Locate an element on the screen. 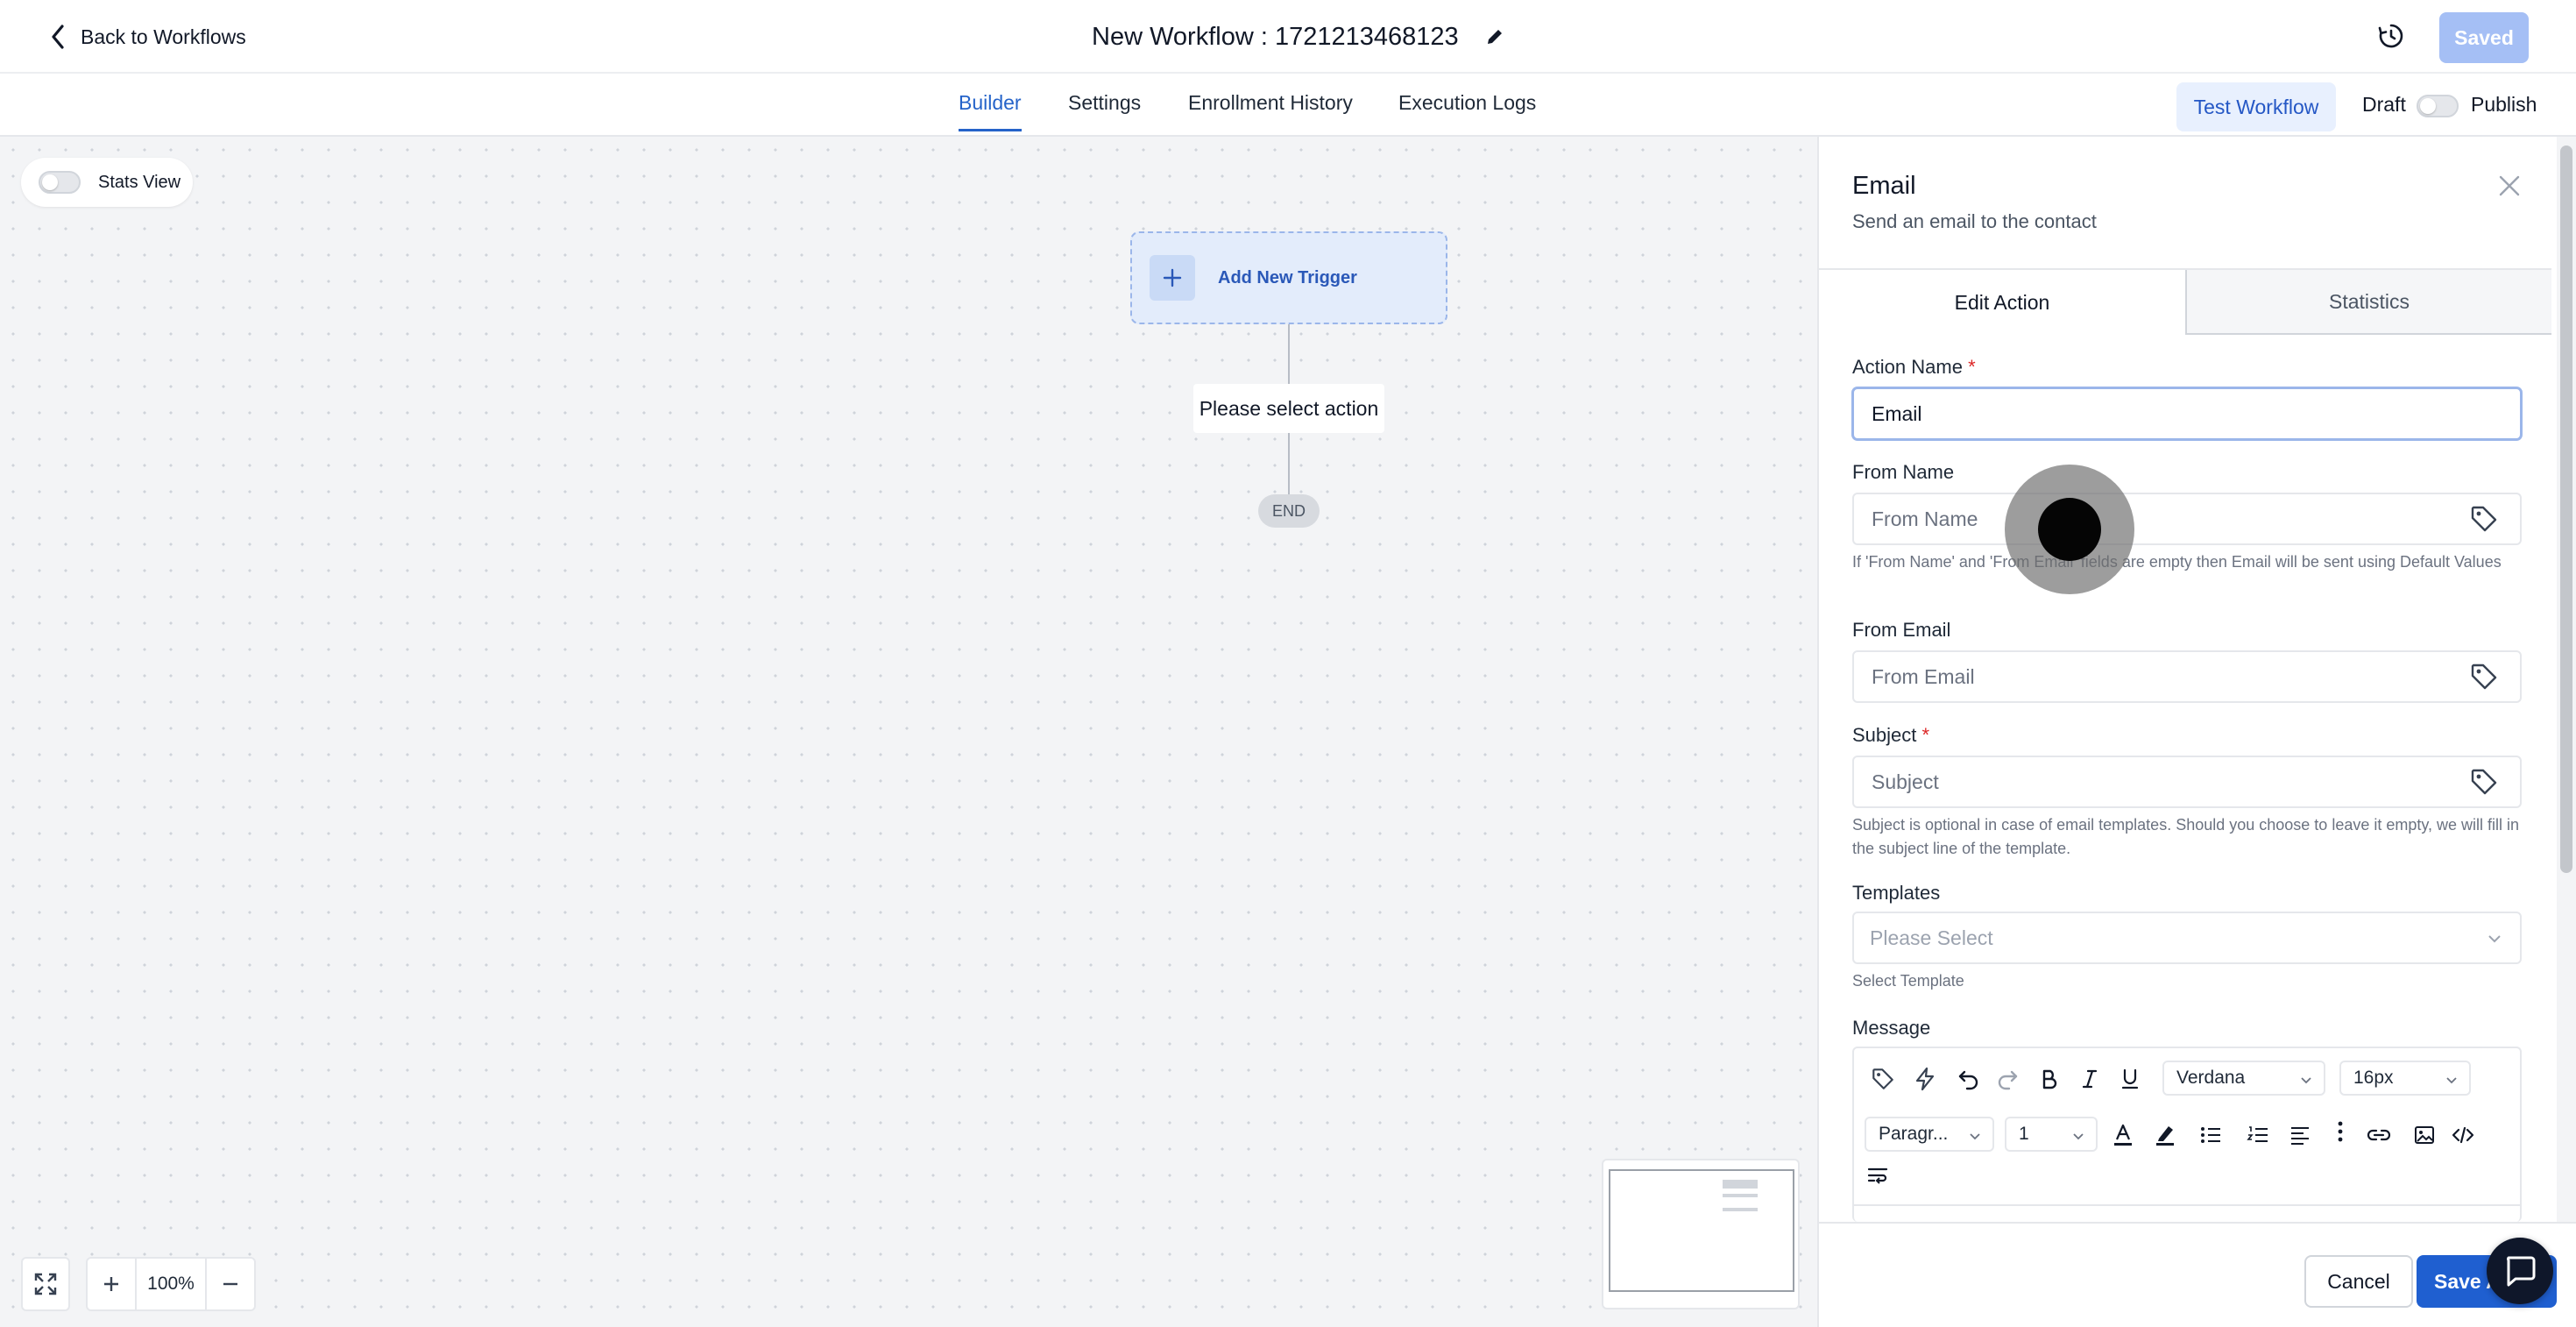  text-wrap-icon is located at coordinates (1878, 1175).